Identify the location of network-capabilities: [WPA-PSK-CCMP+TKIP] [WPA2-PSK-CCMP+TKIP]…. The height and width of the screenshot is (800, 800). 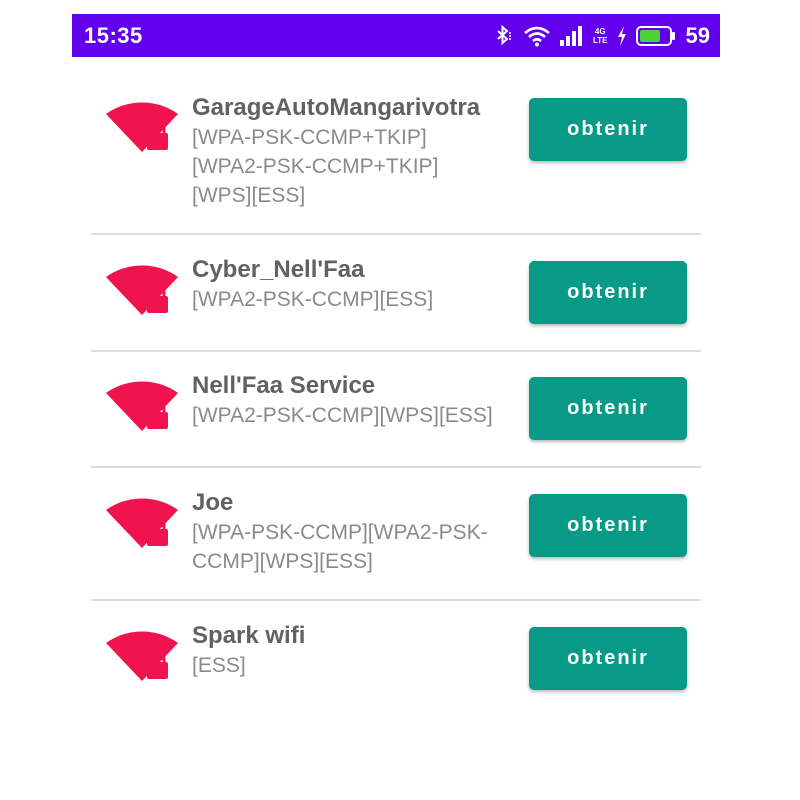
(315, 166).